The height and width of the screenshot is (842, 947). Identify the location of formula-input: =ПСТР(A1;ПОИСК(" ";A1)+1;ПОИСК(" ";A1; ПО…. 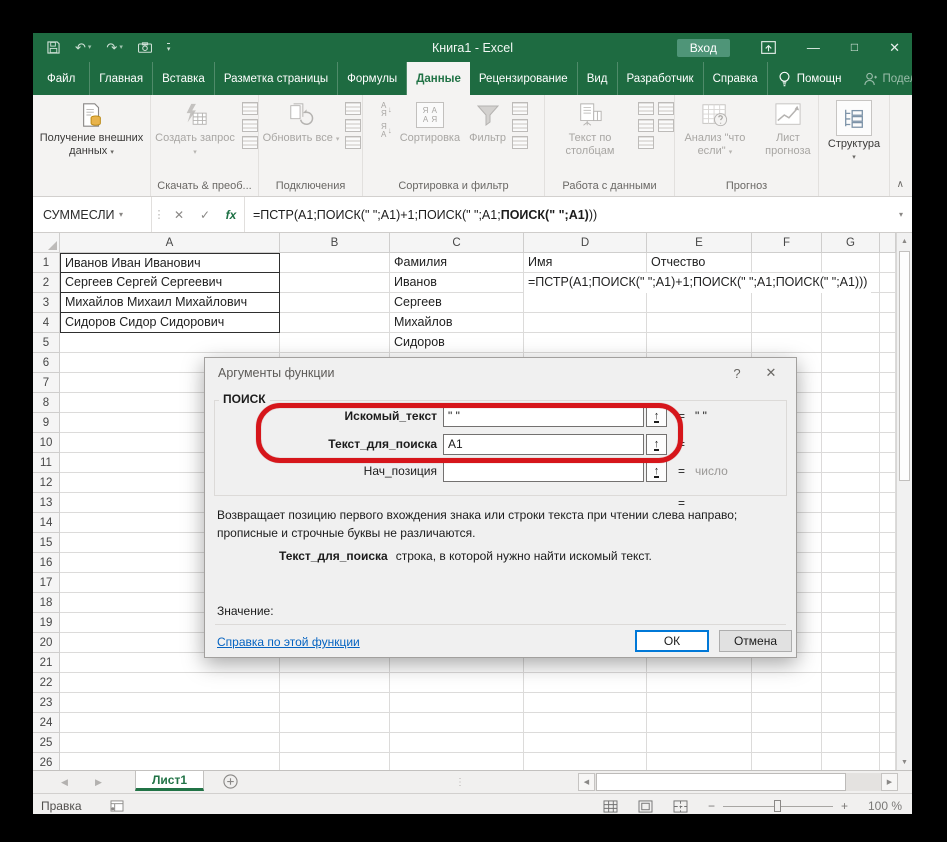
(567, 214).